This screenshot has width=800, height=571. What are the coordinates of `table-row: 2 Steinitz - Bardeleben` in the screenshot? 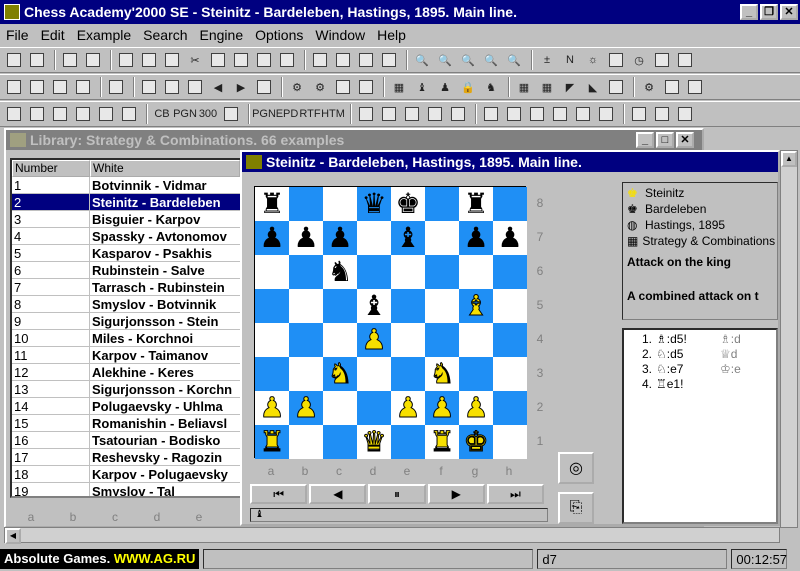 It's located at (126, 202).